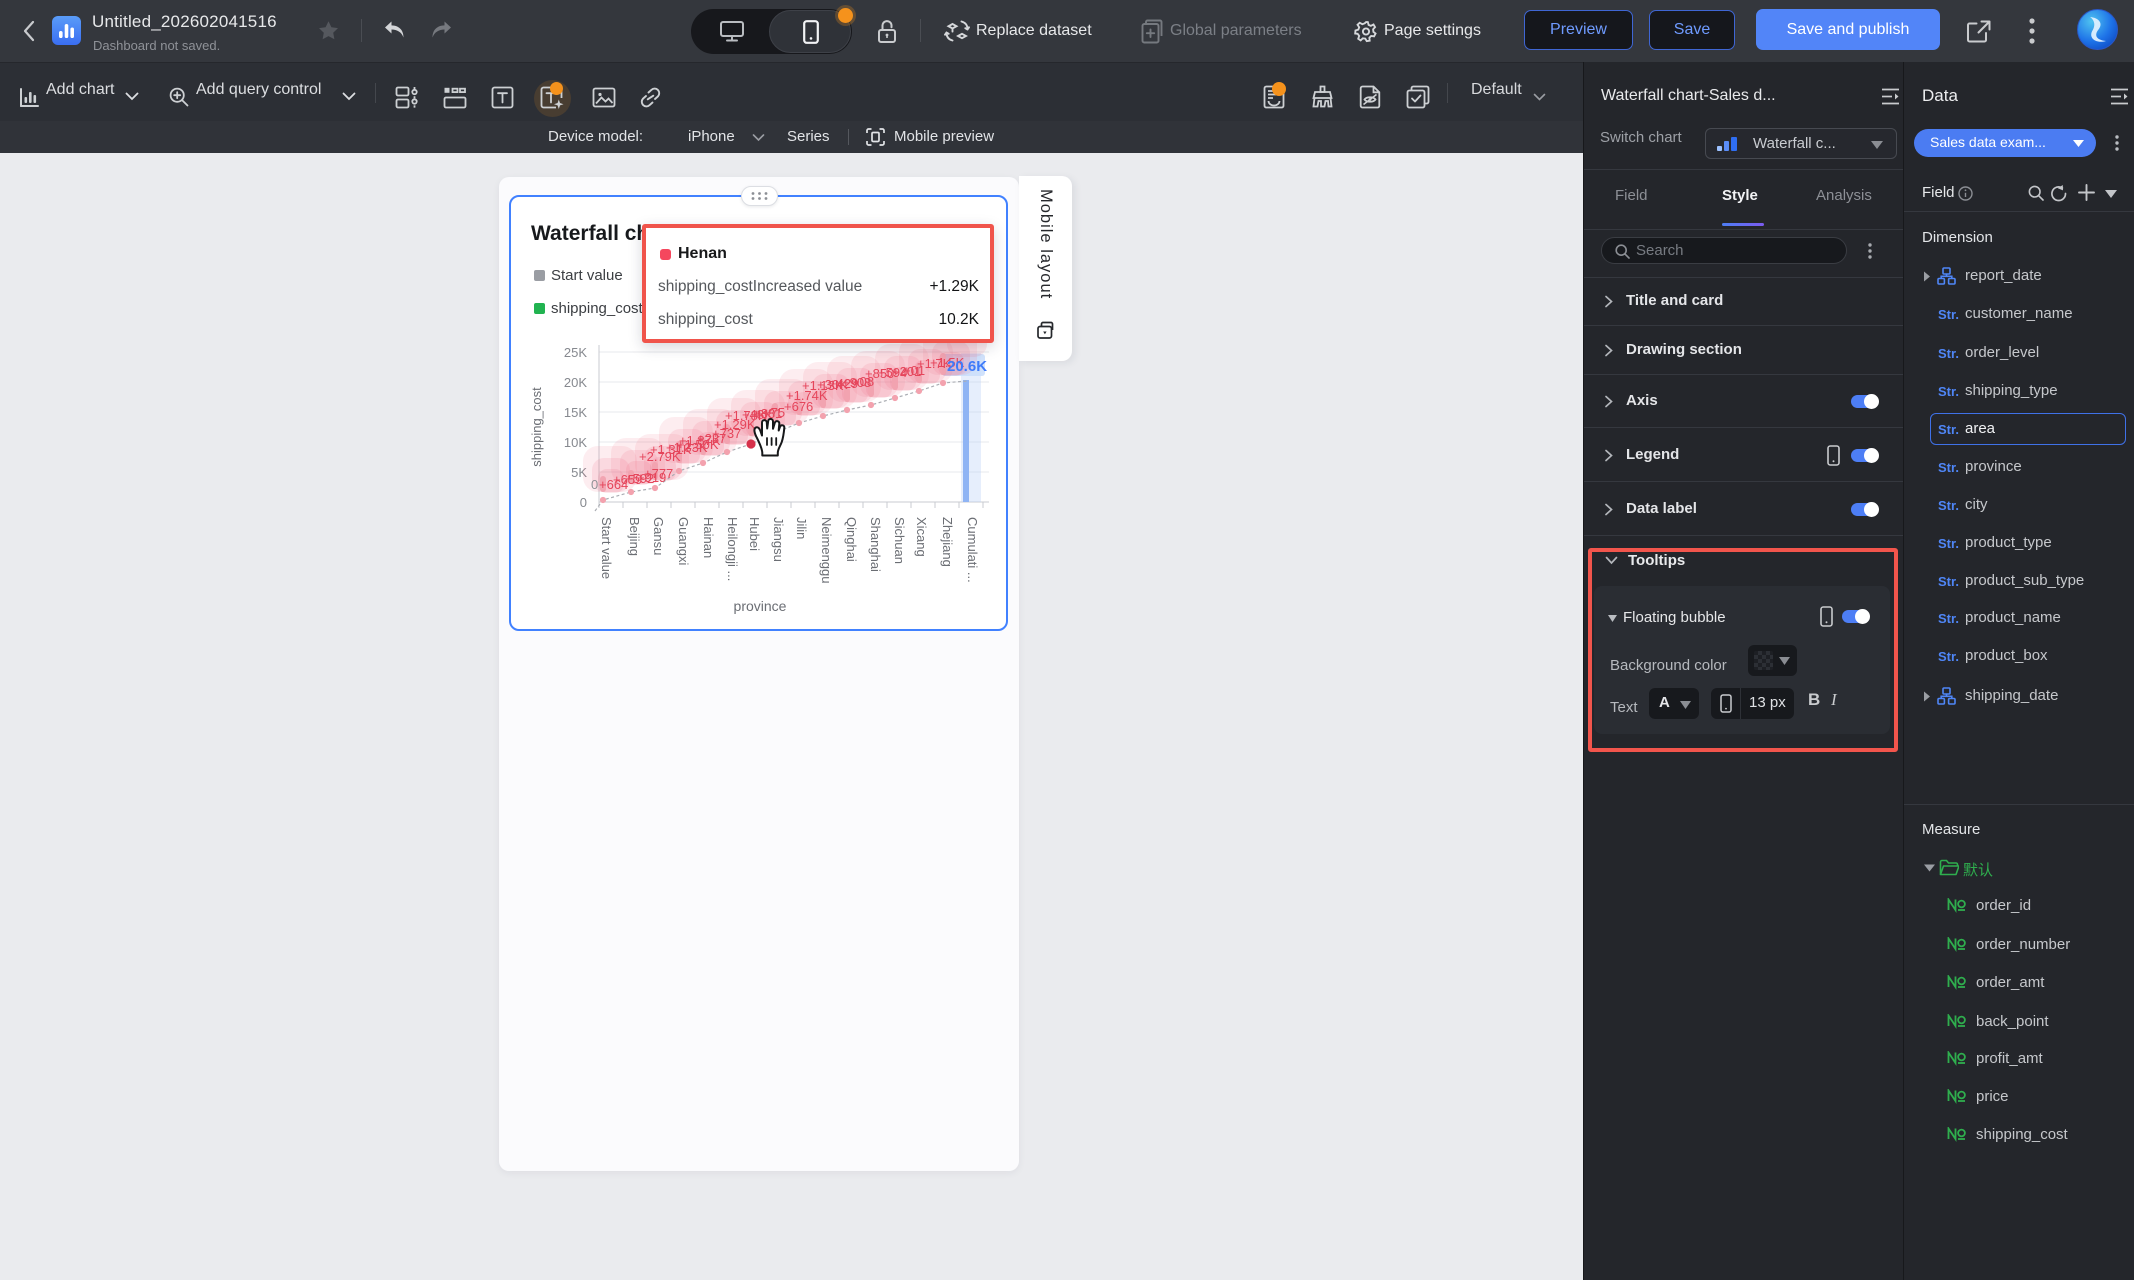 This screenshot has width=2134, height=1280. I want to click on svg-text: +777, so click(658, 473).